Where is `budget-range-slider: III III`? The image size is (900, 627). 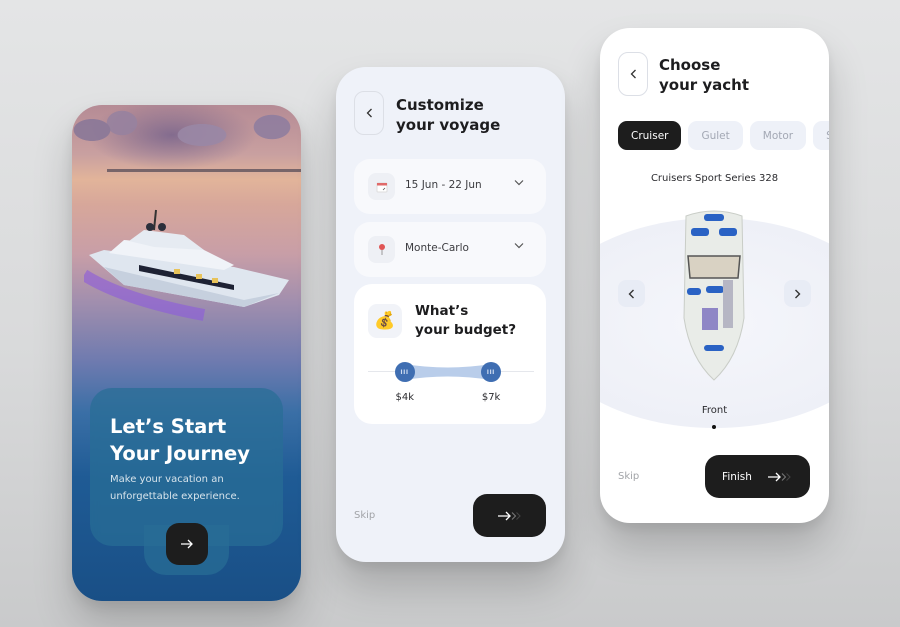
budget-range-slider: III III is located at coordinates (451, 372).